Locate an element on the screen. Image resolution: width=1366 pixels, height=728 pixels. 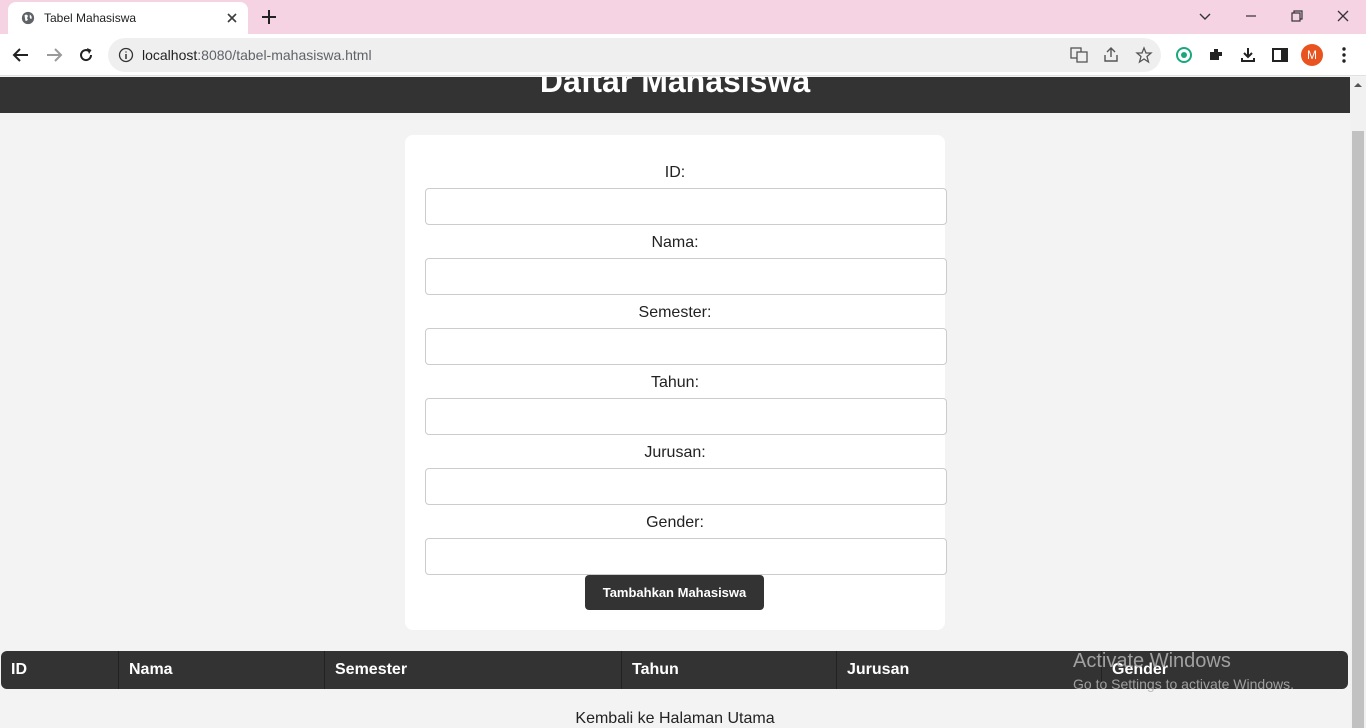
info-icon is located at coordinates (126, 55).